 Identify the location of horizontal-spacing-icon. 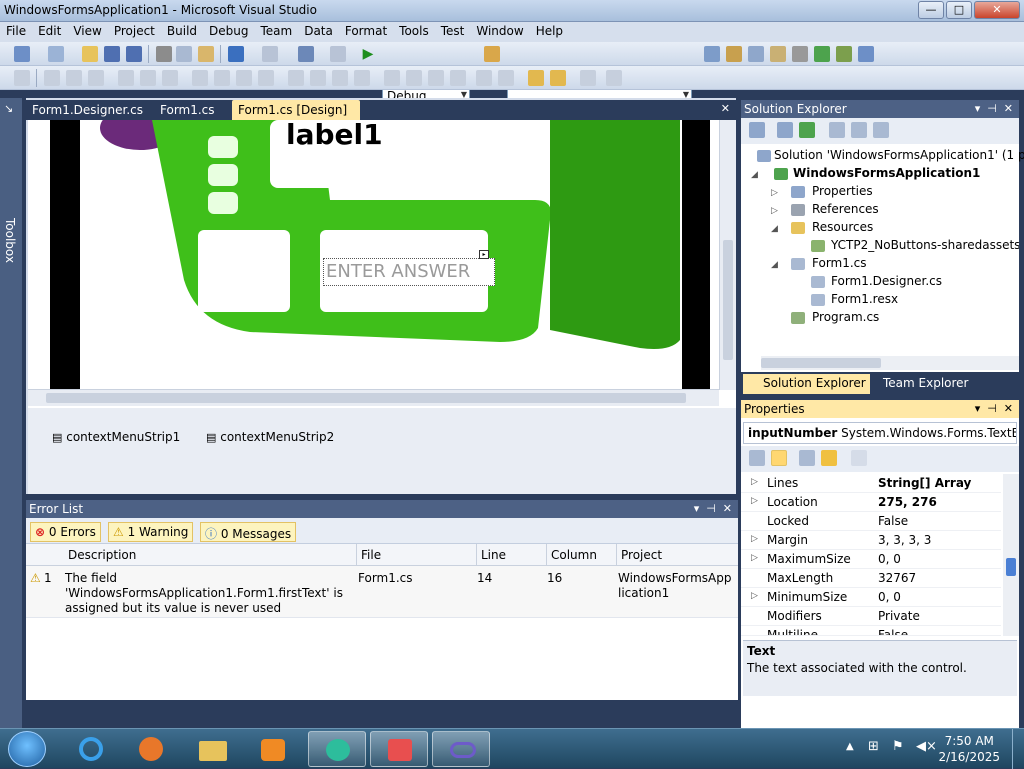
(296, 78).